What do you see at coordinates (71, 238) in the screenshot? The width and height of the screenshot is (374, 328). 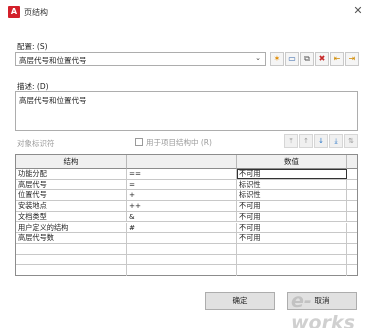 I see `structure-cell: 高层代号数` at bounding box center [71, 238].